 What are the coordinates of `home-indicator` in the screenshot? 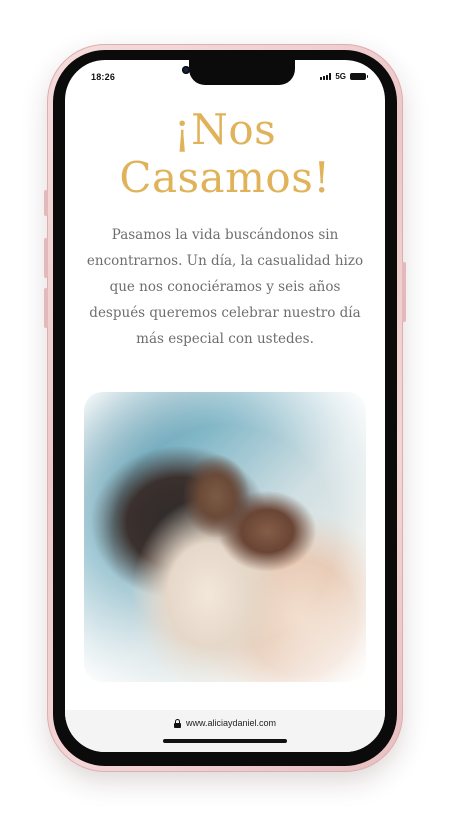 It's located at (225, 741).